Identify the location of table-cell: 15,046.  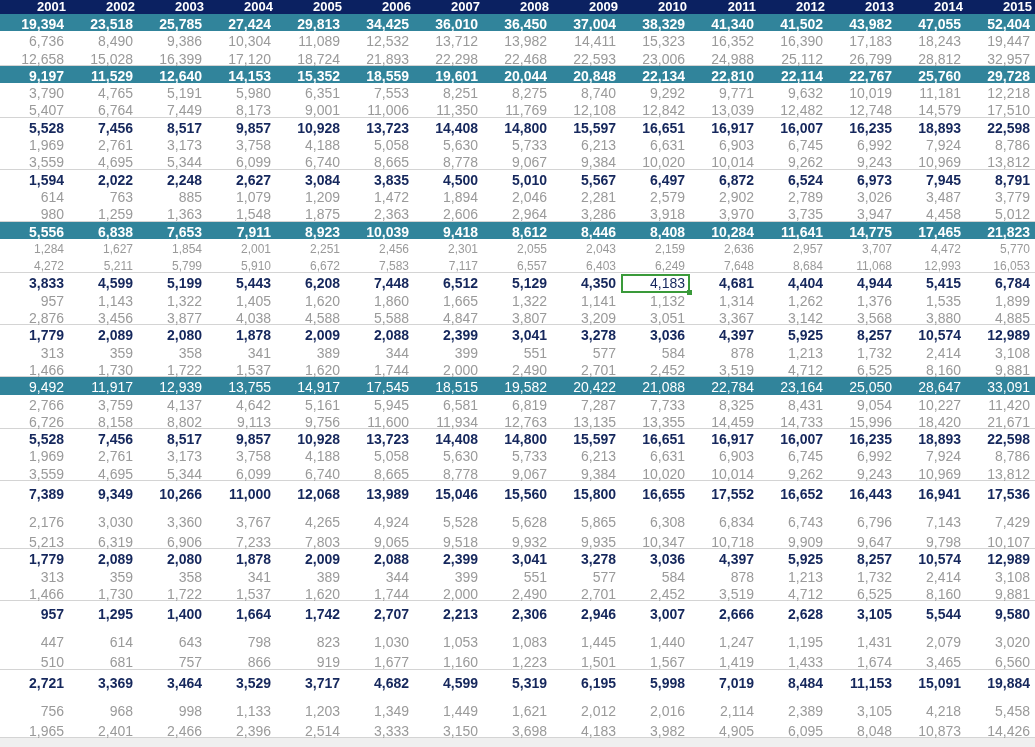
(448, 494).